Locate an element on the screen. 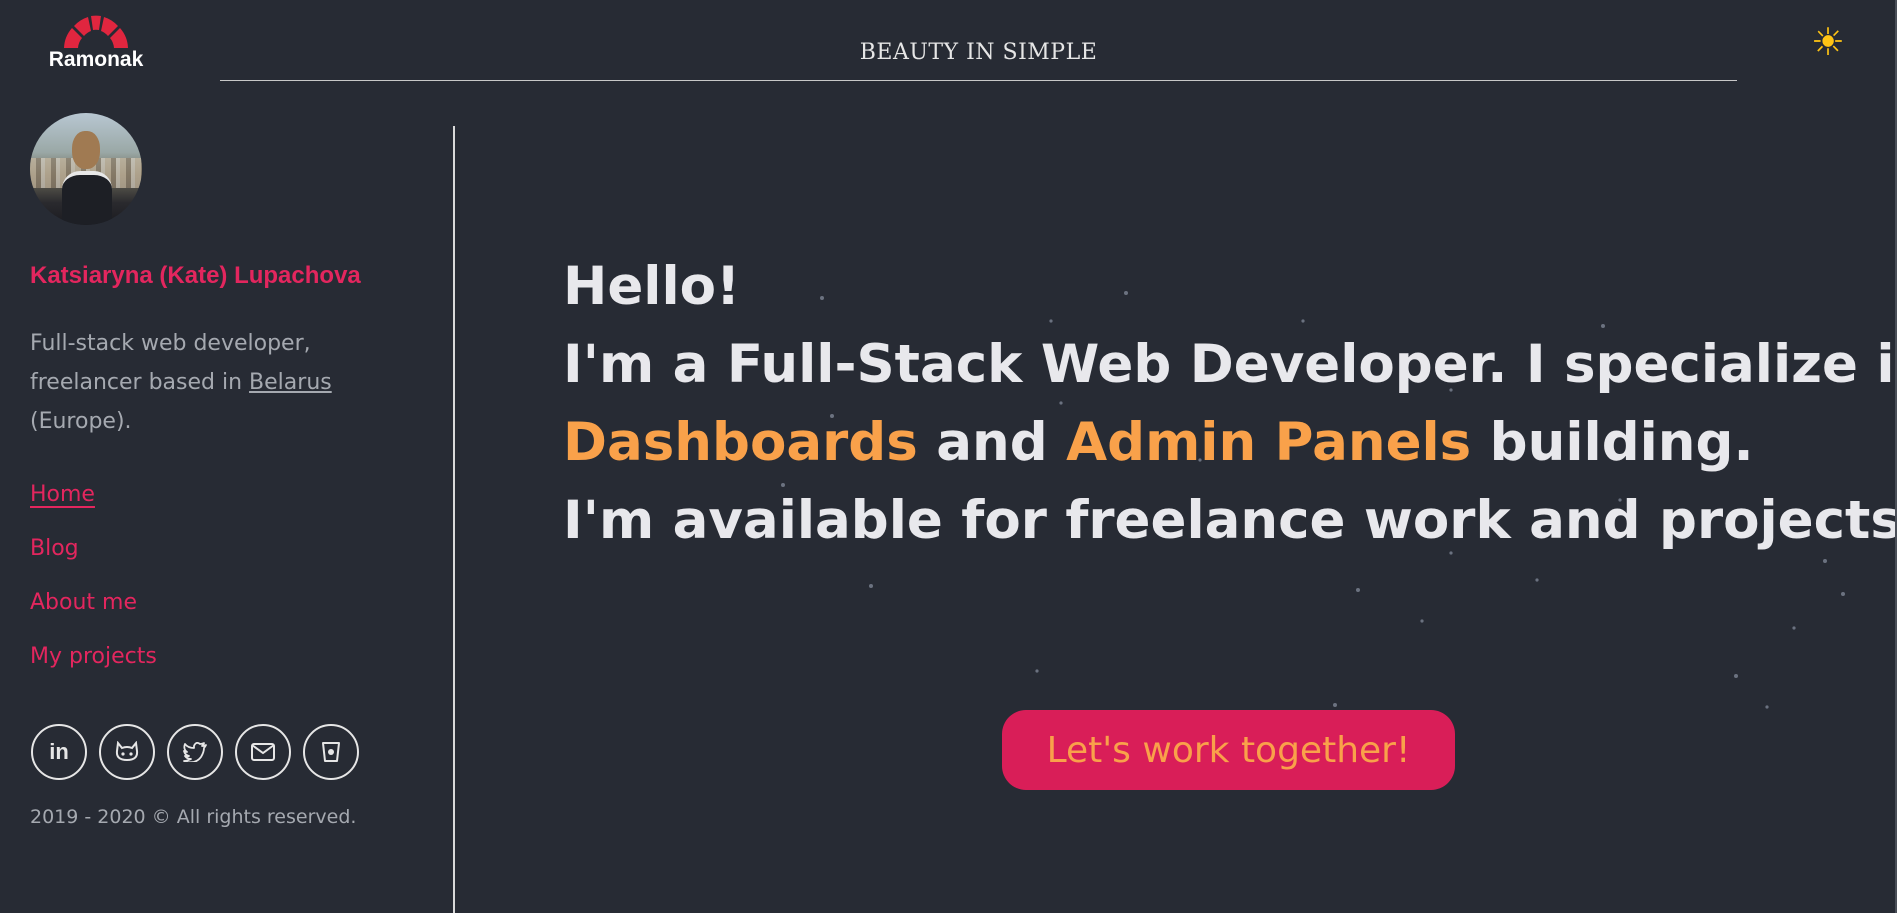 This screenshot has height=913, width=1897. twitter-icon is located at coordinates (195, 752).